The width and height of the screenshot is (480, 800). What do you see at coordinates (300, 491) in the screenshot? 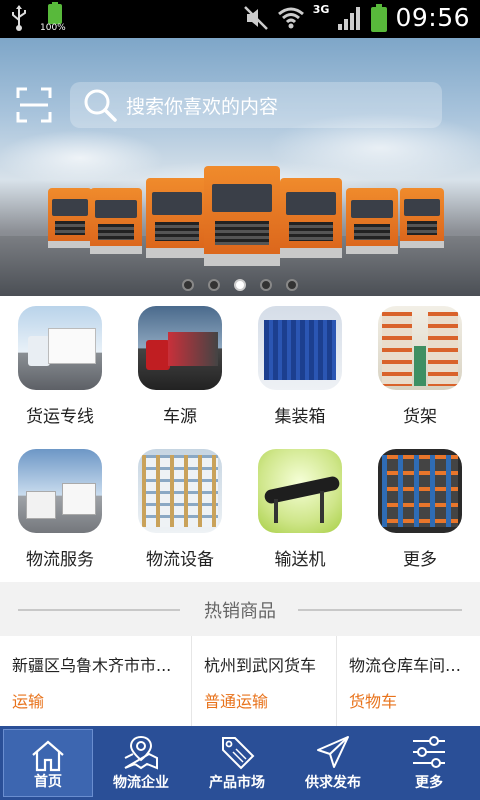
I see `conveyor-icon` at bounding box center [300, 491].